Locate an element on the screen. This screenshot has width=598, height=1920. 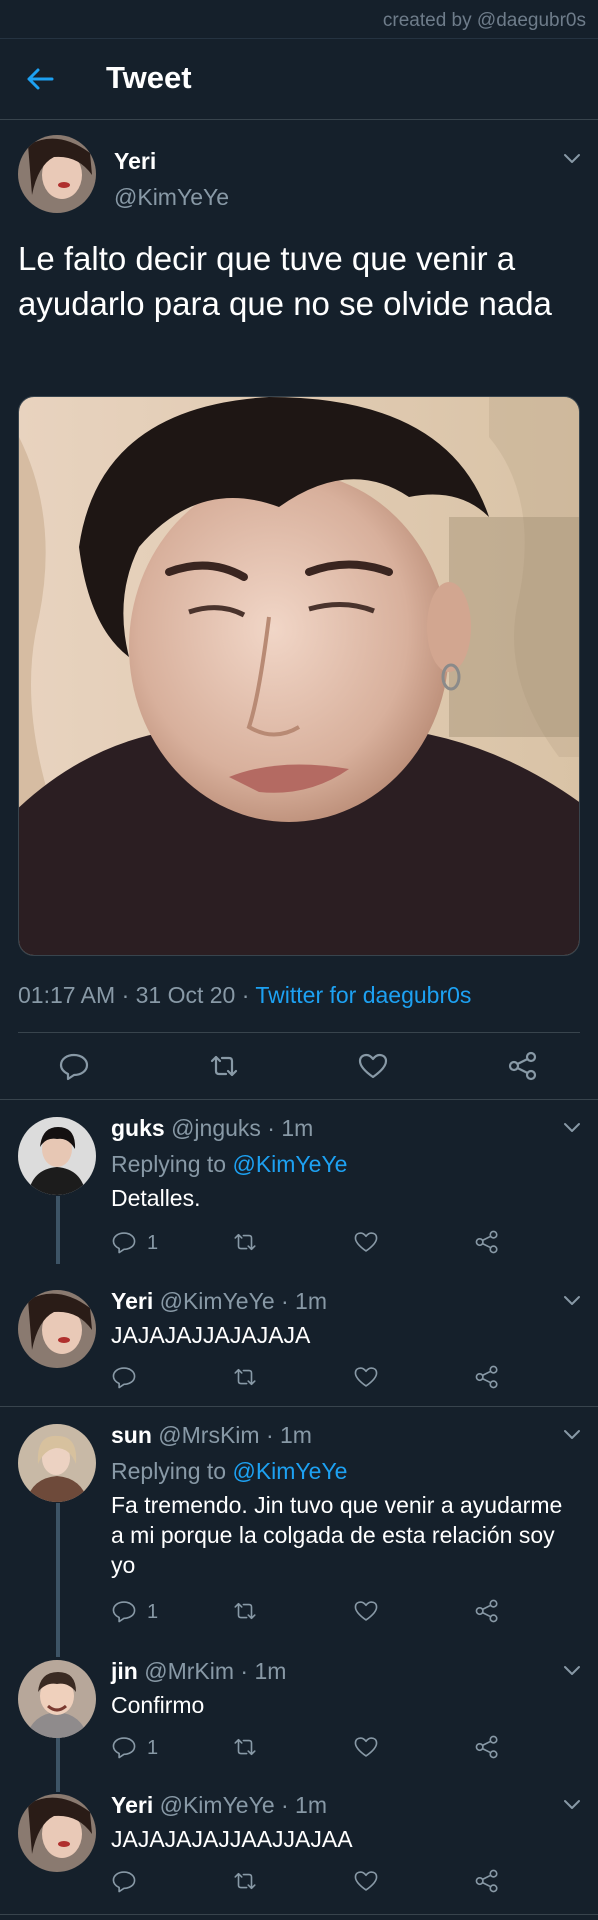
reply-text: Detalles. is located at coordinates (156, 1198).